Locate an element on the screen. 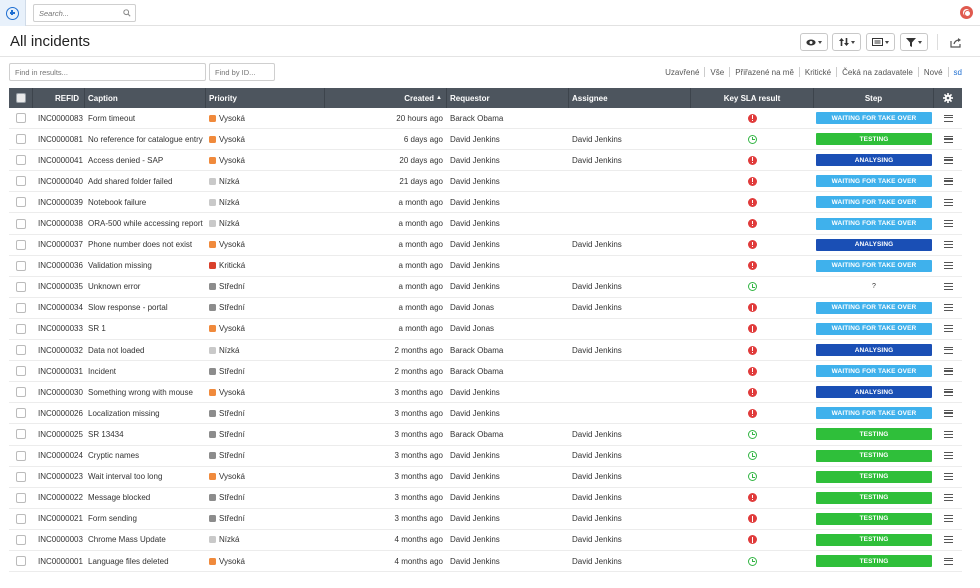 This screenshot has width=980, height=588. refid-cell: INC0000025 is located at coordinates (59, 434).